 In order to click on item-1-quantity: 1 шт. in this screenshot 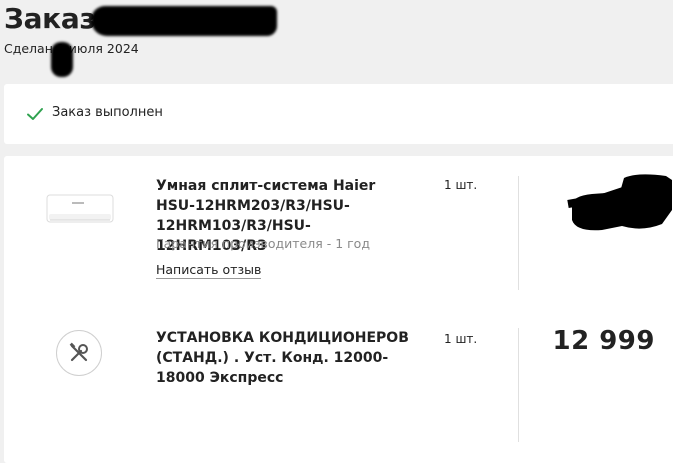, I will do `click(461, 185)`.